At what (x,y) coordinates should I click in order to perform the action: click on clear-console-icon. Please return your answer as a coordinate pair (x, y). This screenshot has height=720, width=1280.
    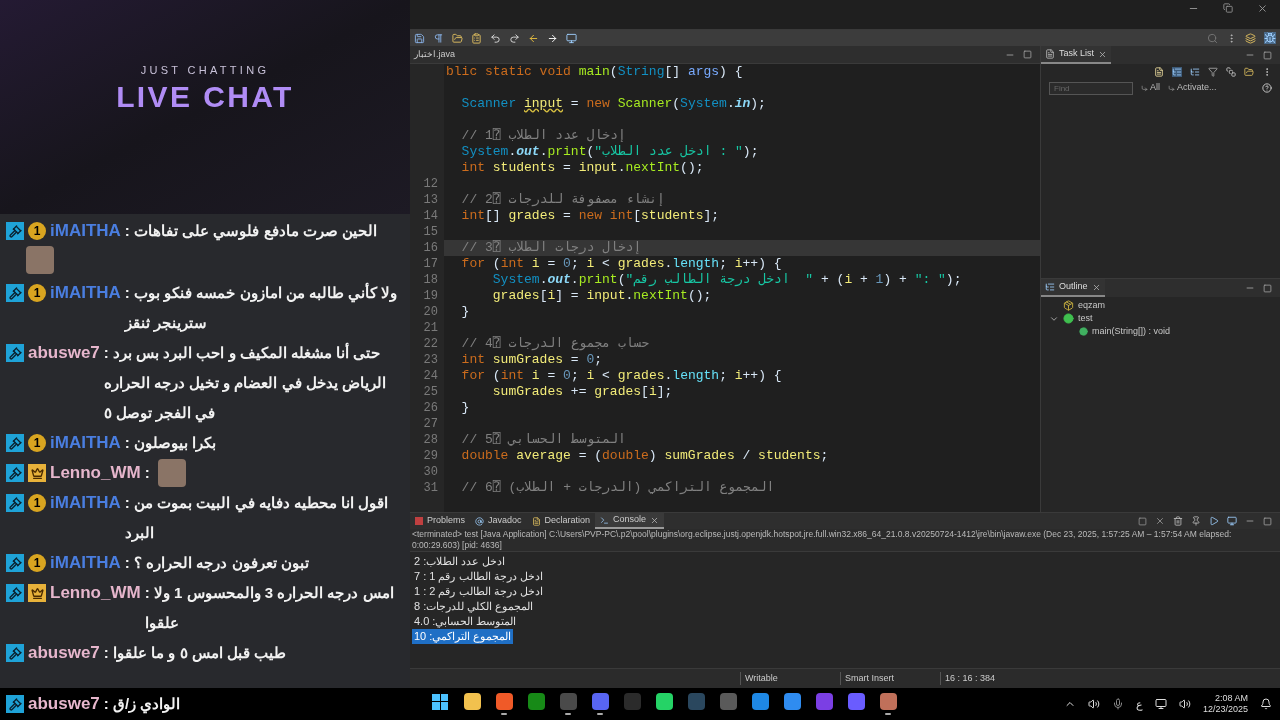
    Looking at the image, I should click on (1178, 521).